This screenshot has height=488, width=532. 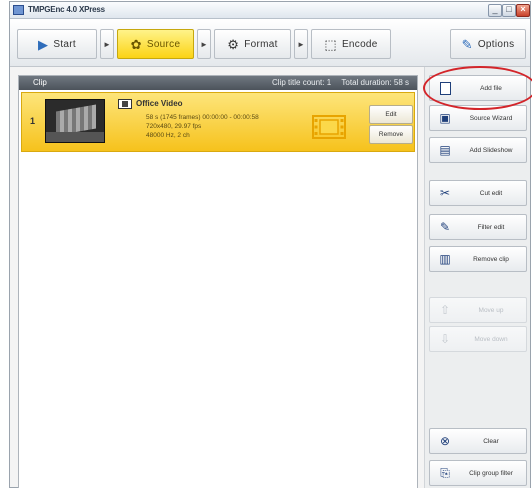 What do you see at coordinates (40, 82) in the screenshot?
I see `clip-column-label: Clip` at bounding box center [40, 82].